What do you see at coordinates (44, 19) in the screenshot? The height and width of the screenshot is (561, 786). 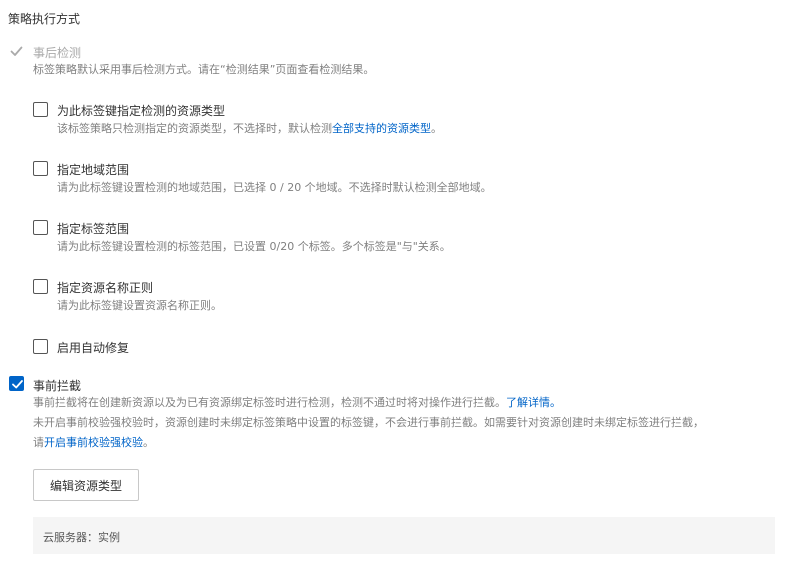 I see `section-title: 策略执行方式` at bounding box center [44, 19].